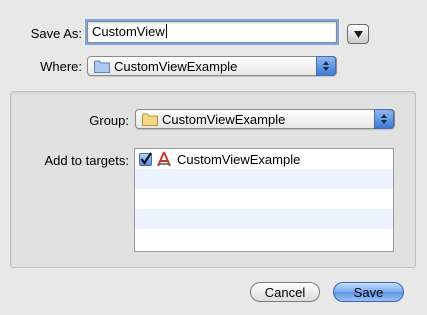 This screenshot has width=427, height=315. What do you see at coordinates (285, 292) in the screenshot?
I see `cancel-button: Cancel` at bounding box center [285, 292].